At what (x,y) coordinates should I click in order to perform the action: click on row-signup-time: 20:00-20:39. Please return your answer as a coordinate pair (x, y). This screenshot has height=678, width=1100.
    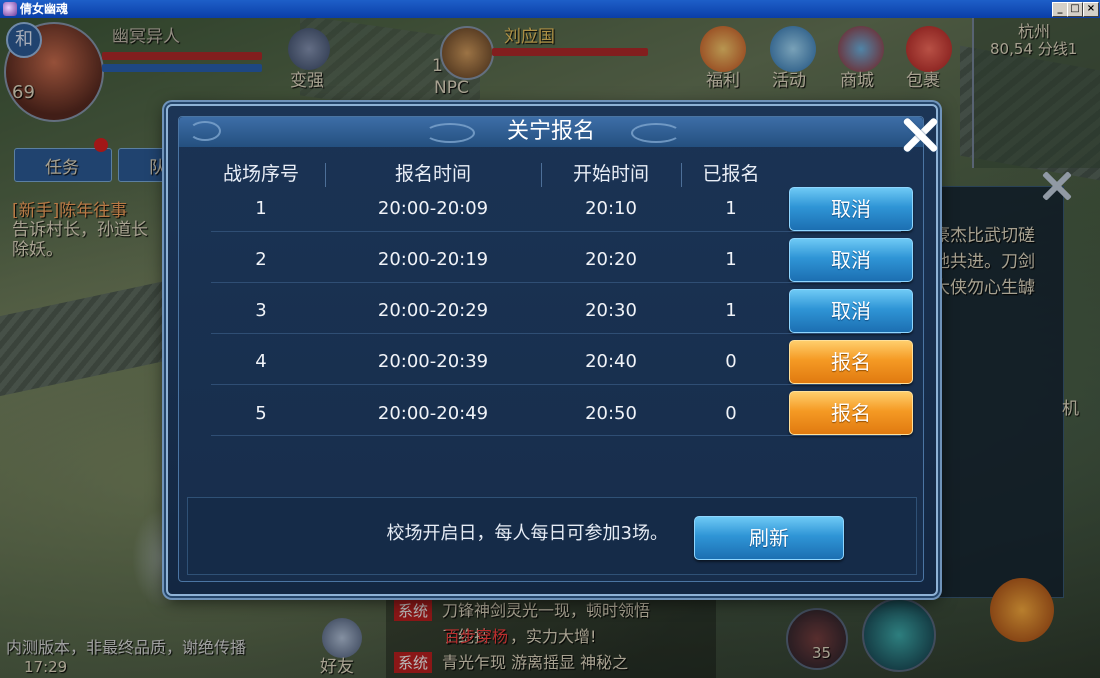
    Looking at the image, I should click on (433, 361).